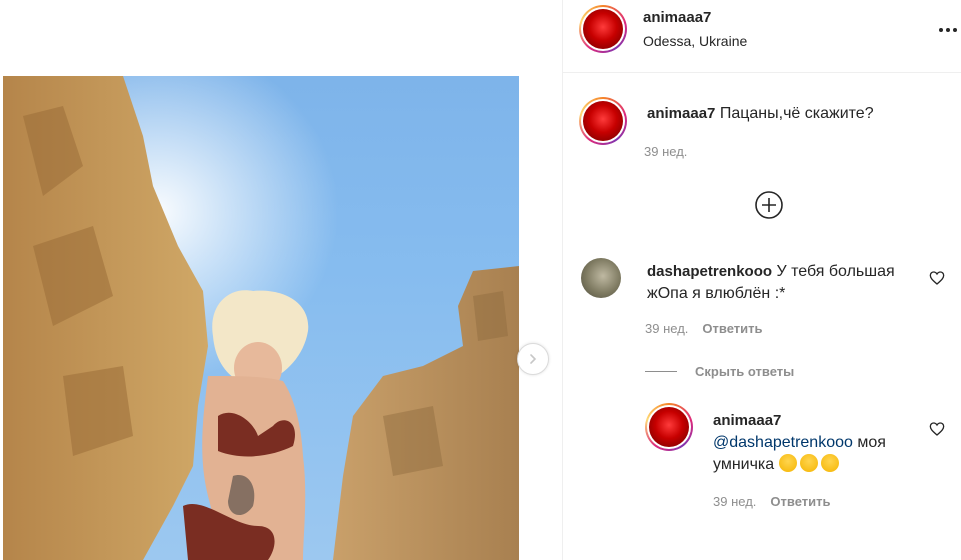 The height and width of the screenshot is (560, 961). What do you see at coordinates (745, 371) in the screenshot?
I see `hide-replies-label: Скрыть ответы` at bounding box center [745, 371].